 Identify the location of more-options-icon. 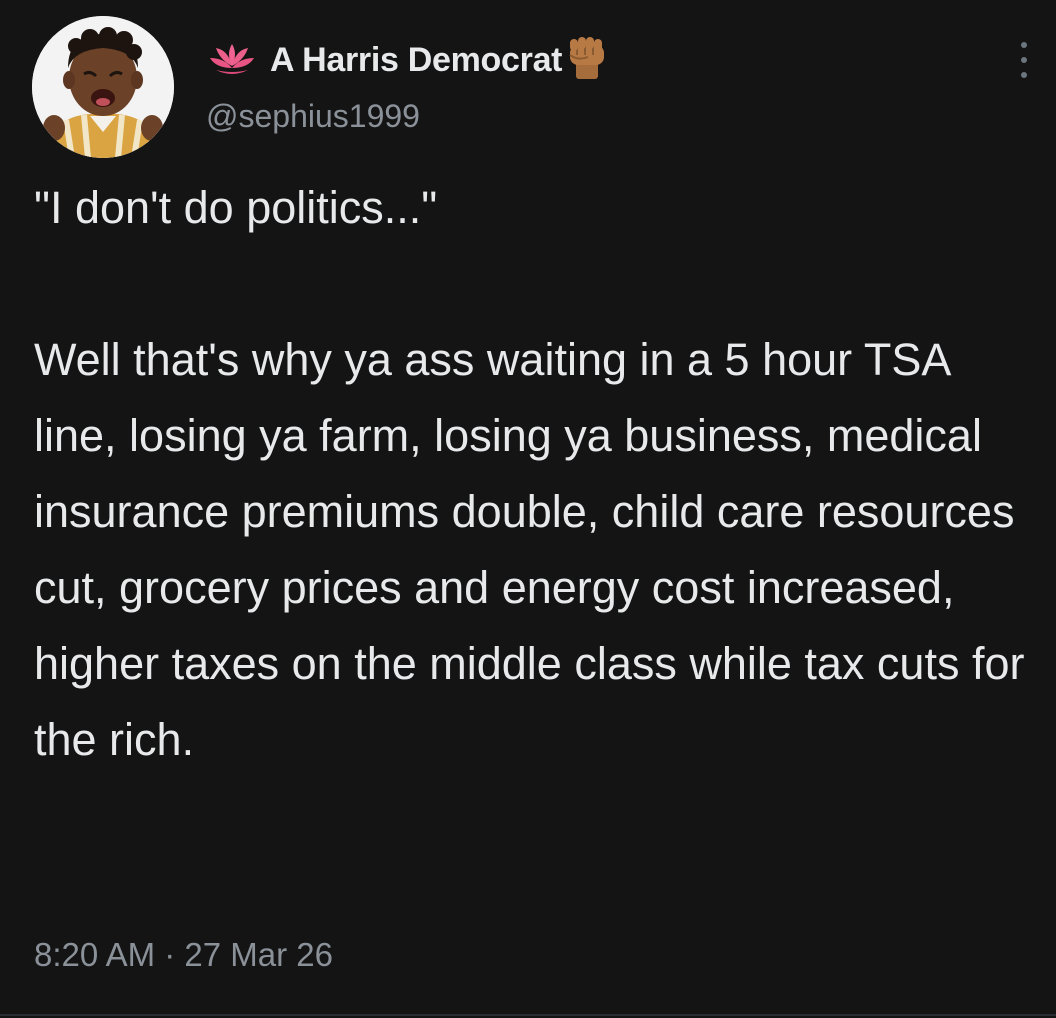
(1024, 60).